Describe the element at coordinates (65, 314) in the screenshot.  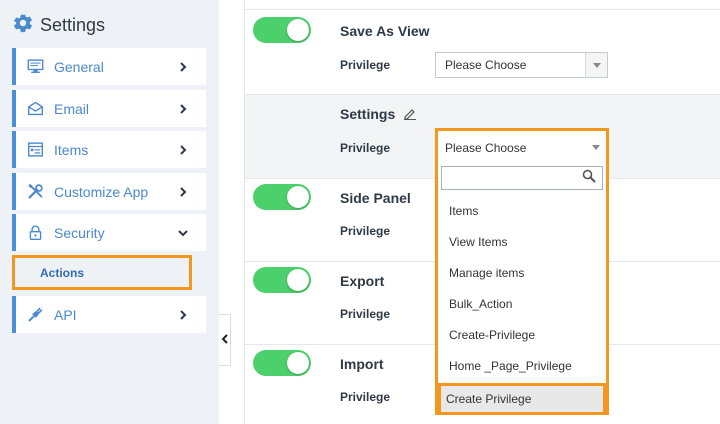
I see `sidebar-item-label: API` at that location.